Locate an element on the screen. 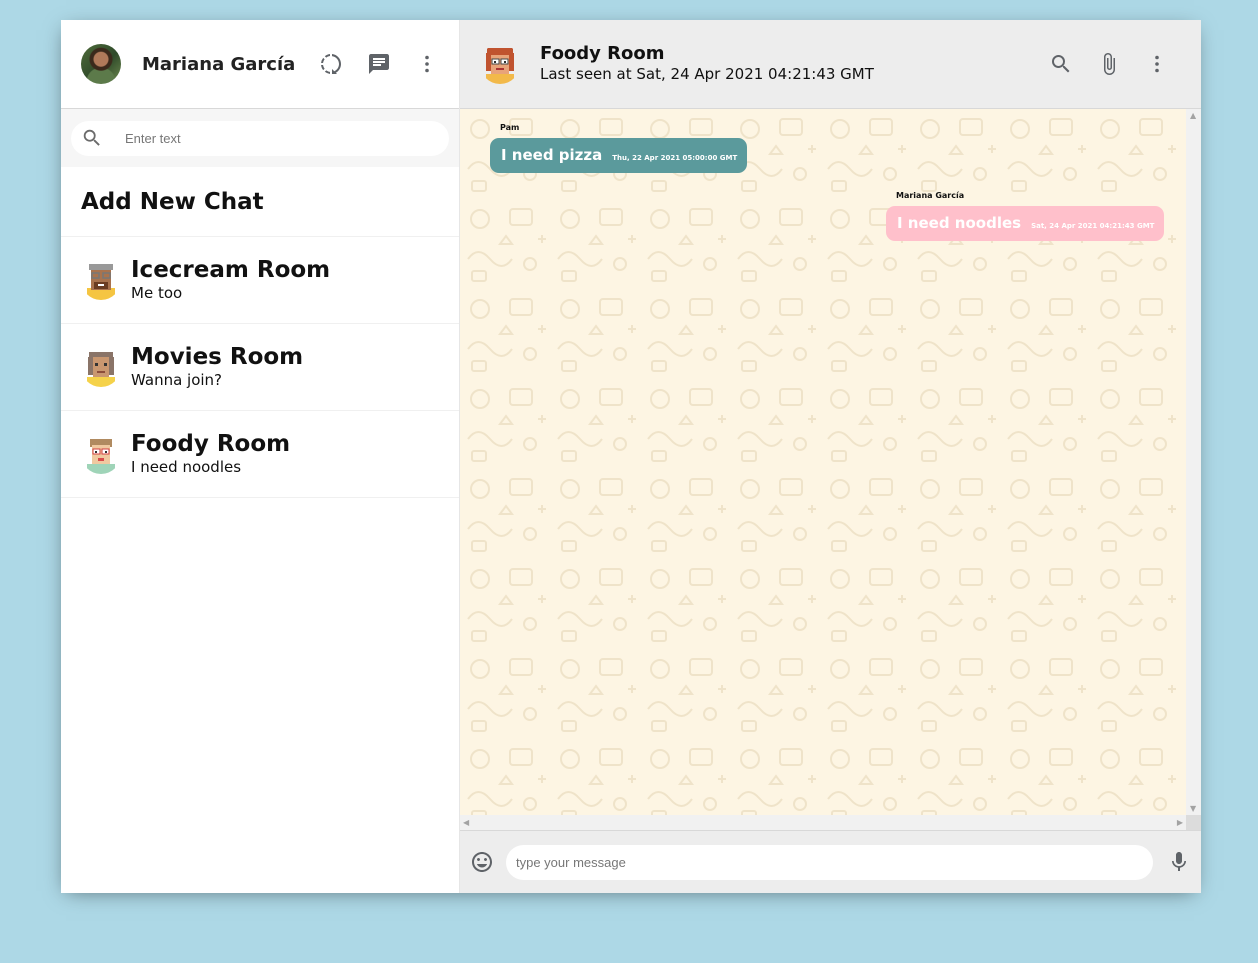 This screenshot has height=963, width=1258. sidebar-menu-button is located at coordinates (427, 64).